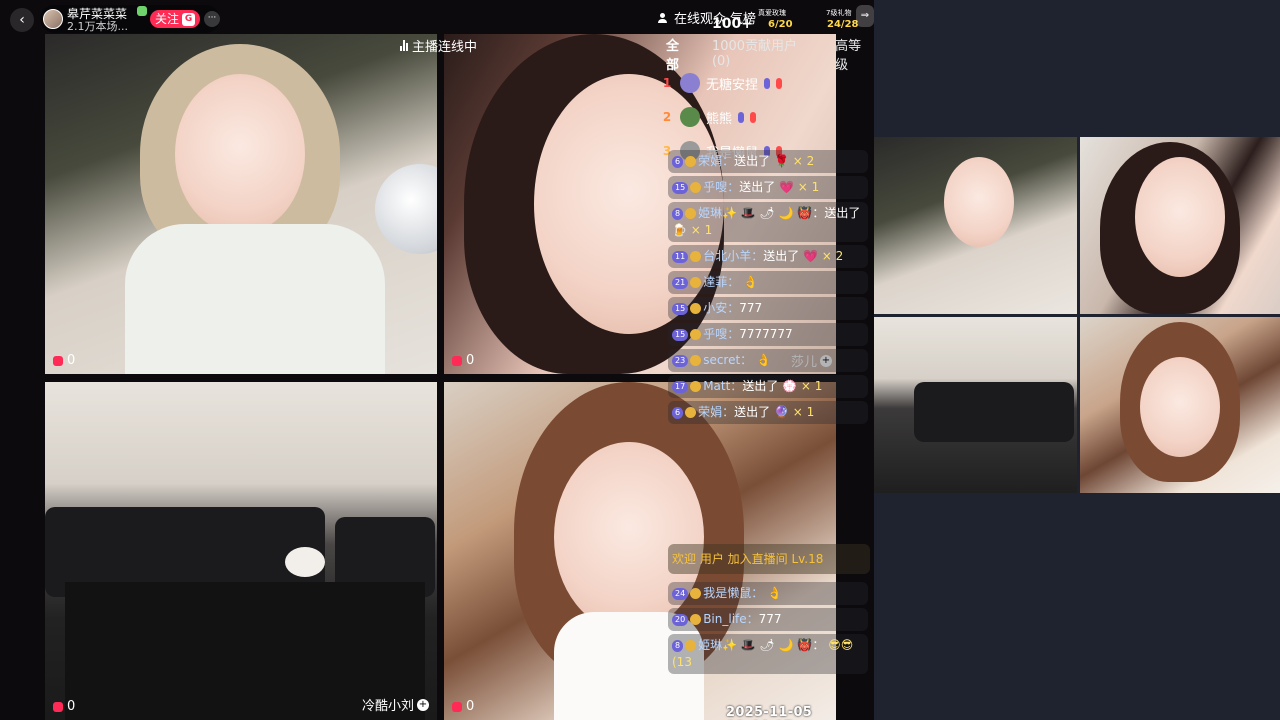 This screenshot has height=720, width=1280. What do you see at coordinates (765, 83) in the screenshot?
I see `rank-row: 1 无糖安捏` at bounding box center [765, 83].